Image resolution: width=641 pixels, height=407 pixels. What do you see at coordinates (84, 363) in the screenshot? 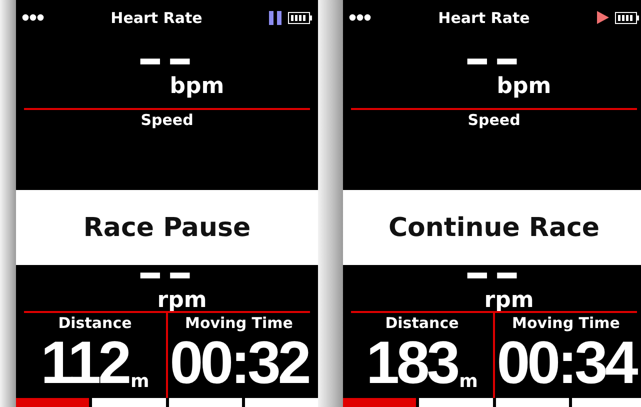
I see `field-value: 112` at bounding box center [84, 363].